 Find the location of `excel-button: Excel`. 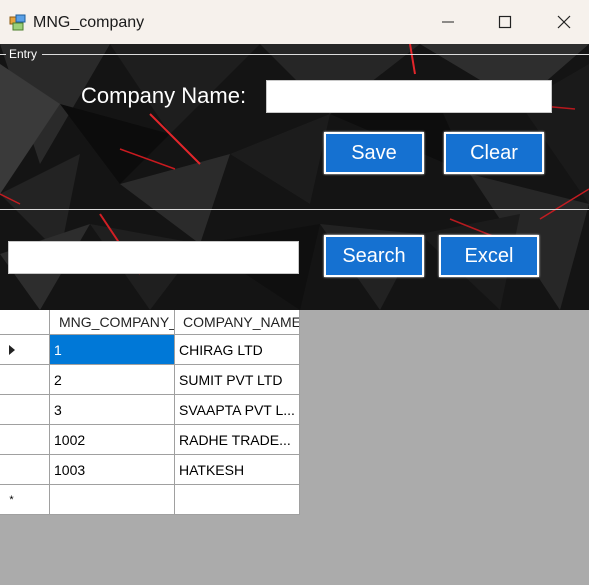

excel-button: Excel is located at coordinates (489, 256).